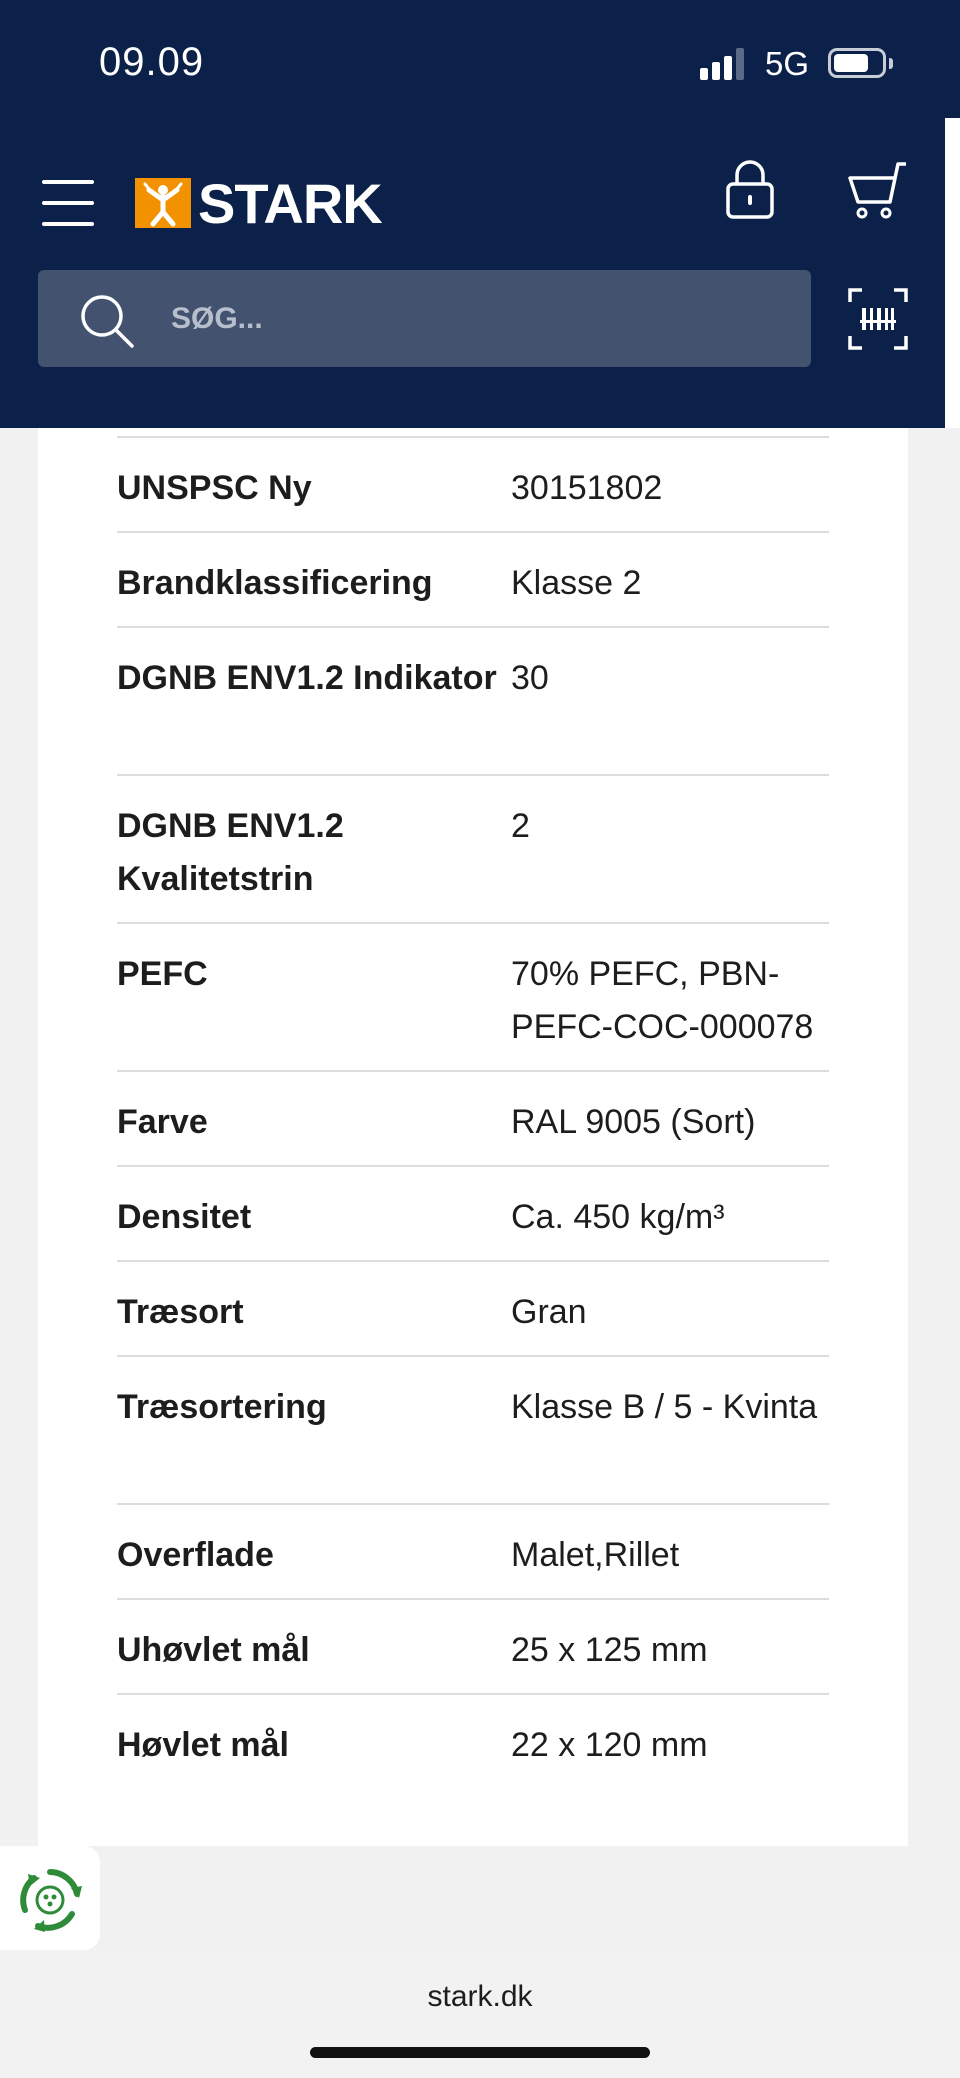 The height and width of the screenshot is (2078, 960). Describe the element at coordinates (473, 850) in the screenshot. I see `spec-row-dgnb-kvalitetstrin: DGNB ENV1.2 Kvalitetstrin 2` at that location.